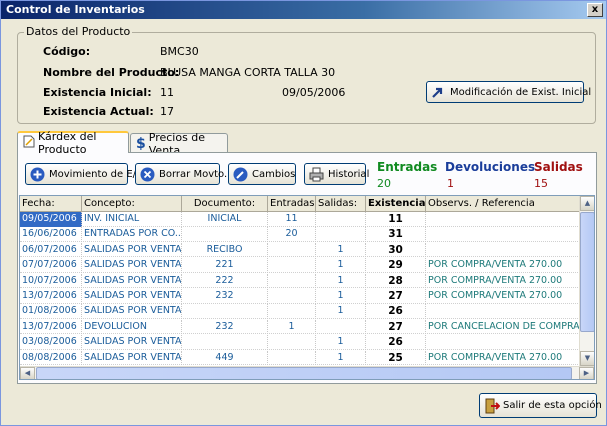 The height and width of the screenshot is (426, 607). I want to click on cell-referencia: POR CANCELACION DE COMPRA, so click(503, 327).